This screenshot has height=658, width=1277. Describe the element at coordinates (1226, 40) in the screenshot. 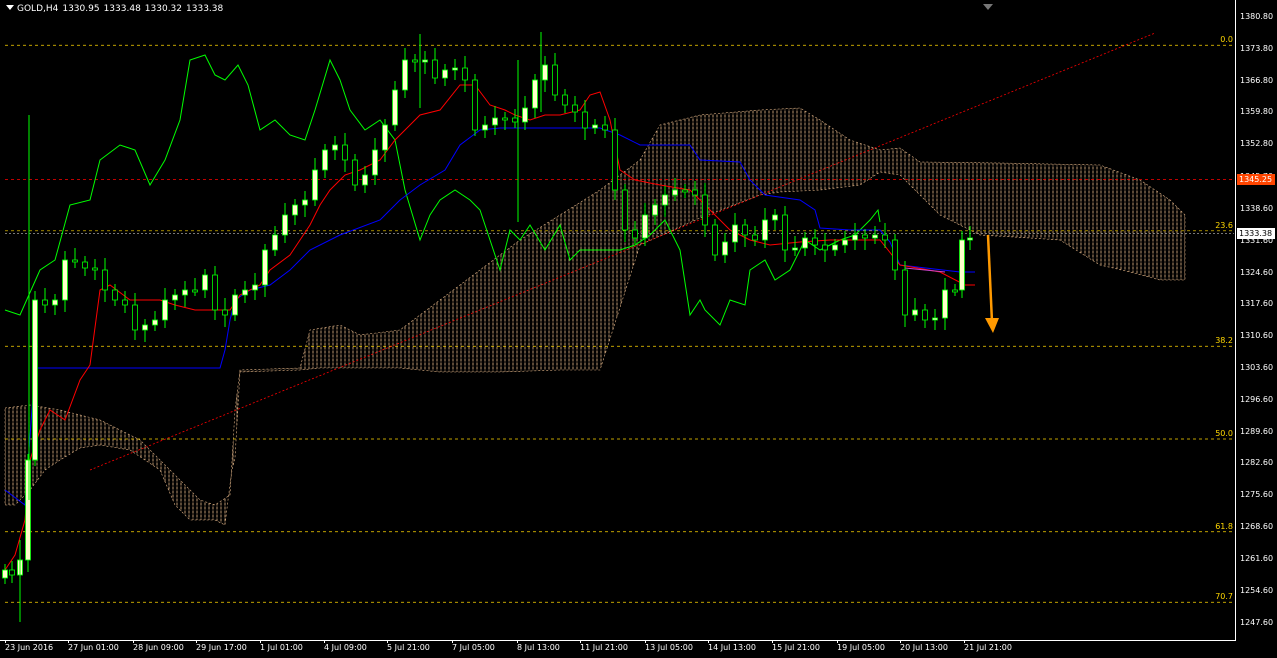

I see `fib-level-label: 0.0` at that location.